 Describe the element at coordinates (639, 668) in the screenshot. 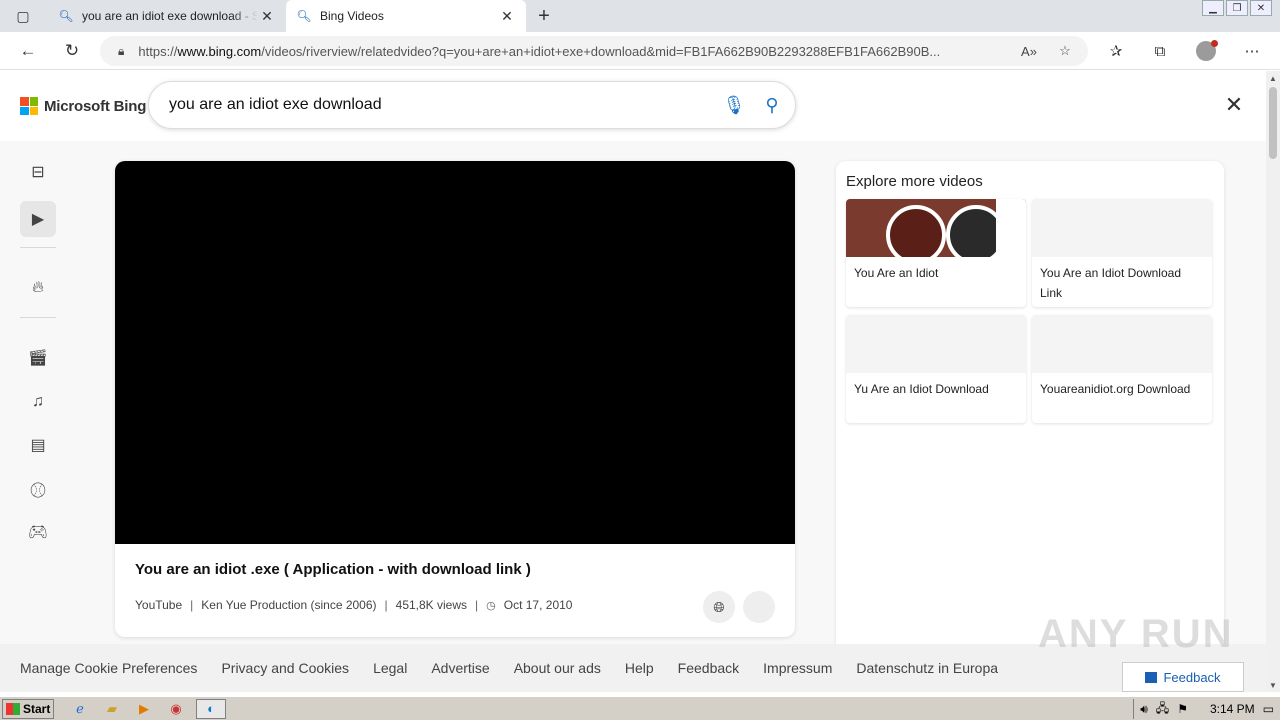

I see `footer-link: Help` at that location.